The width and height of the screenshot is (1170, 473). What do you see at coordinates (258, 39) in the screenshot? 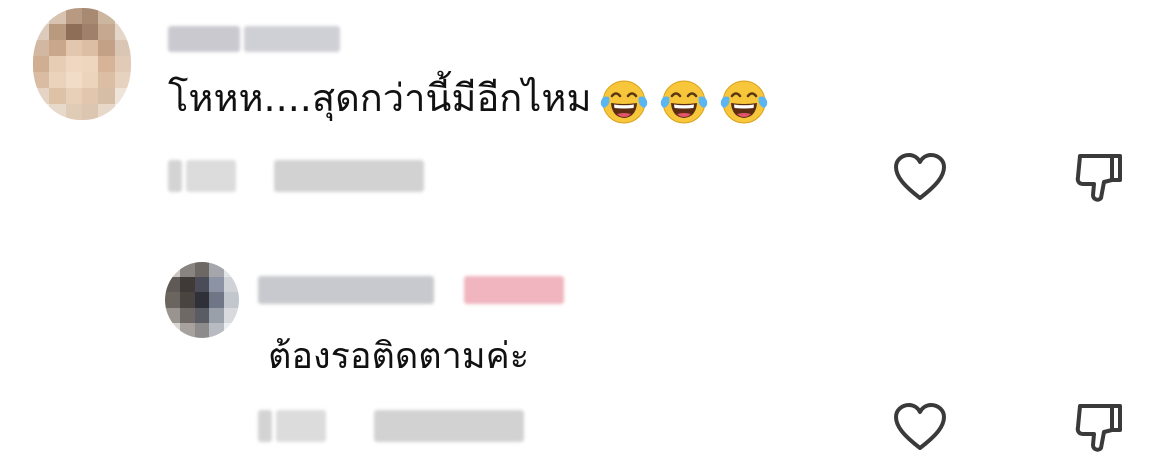
I see `username-redacted` at bounding box center [258, 39].